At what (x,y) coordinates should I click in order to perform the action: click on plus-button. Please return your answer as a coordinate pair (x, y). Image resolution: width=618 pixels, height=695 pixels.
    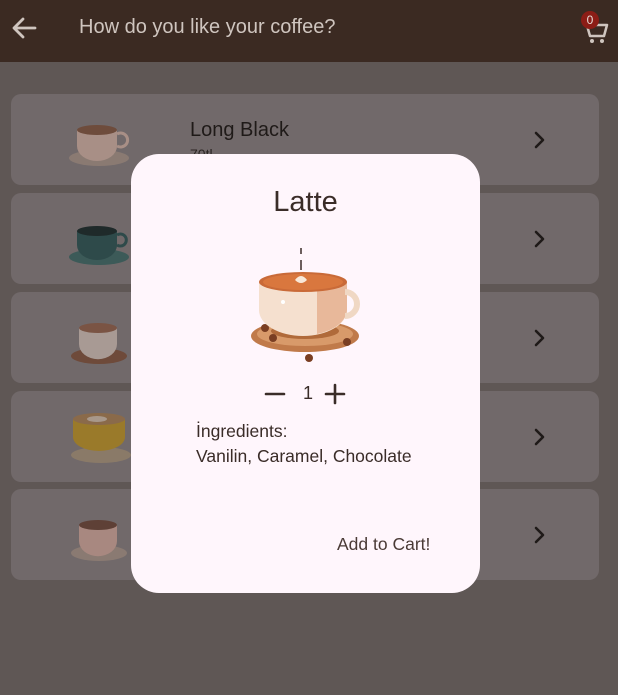
    Looking at the image, I should click on (335, 394).